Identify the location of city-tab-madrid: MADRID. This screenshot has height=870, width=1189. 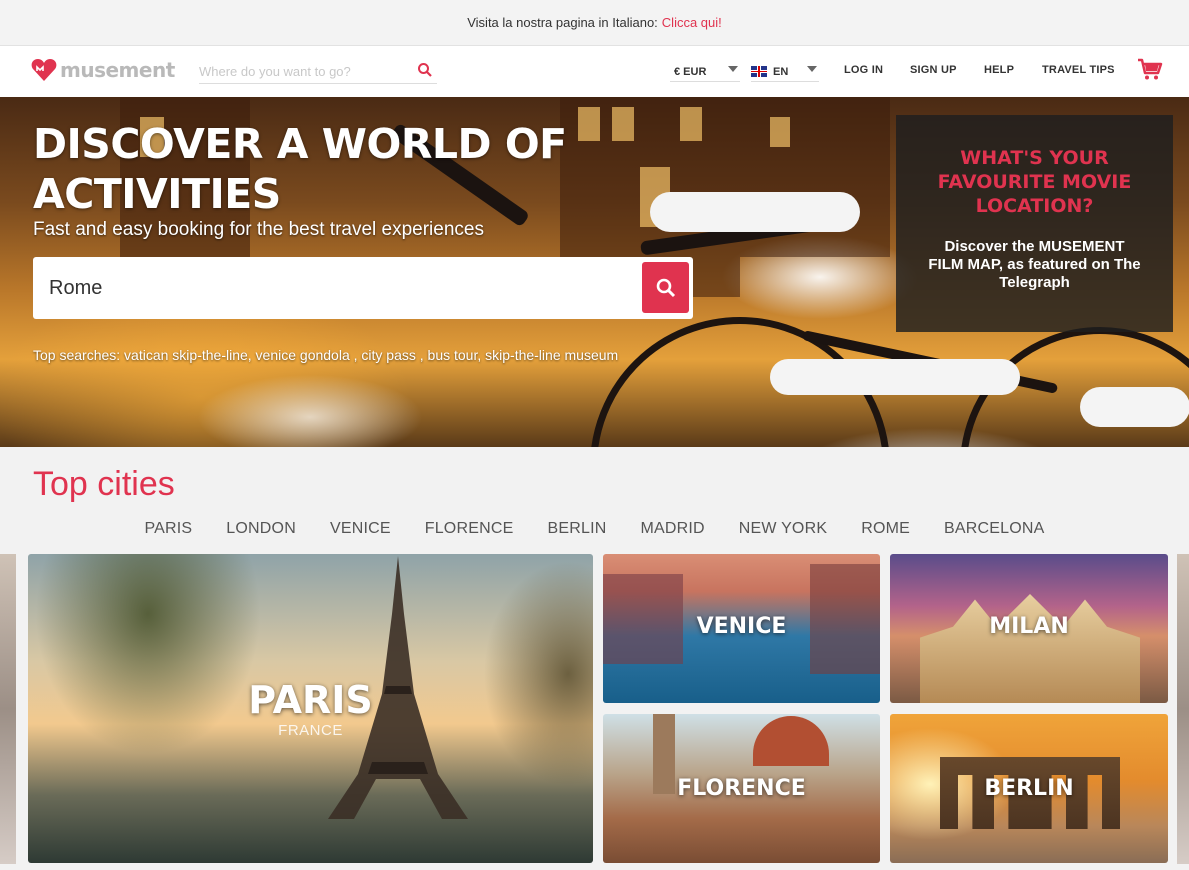
(672, 529).